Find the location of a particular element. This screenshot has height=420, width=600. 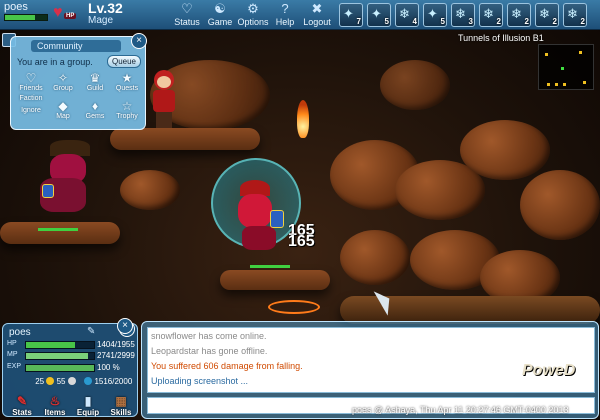

group-button: ✧ Group is located at coordinates (63, 81).